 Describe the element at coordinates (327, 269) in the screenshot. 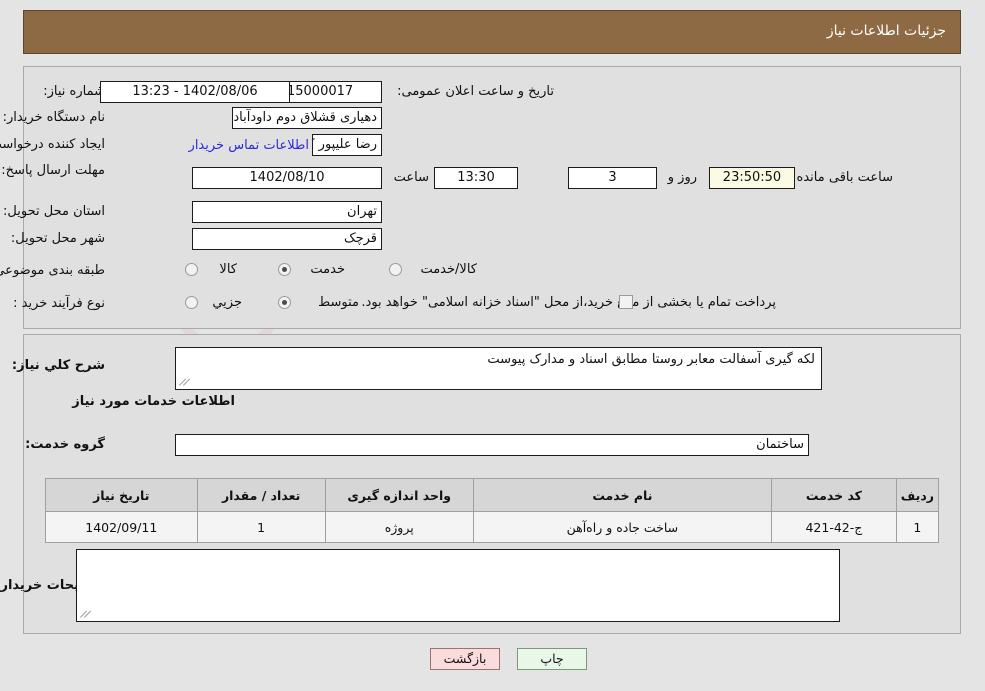

I see `radio-subject-khedmat-label: خدمت` at that location.